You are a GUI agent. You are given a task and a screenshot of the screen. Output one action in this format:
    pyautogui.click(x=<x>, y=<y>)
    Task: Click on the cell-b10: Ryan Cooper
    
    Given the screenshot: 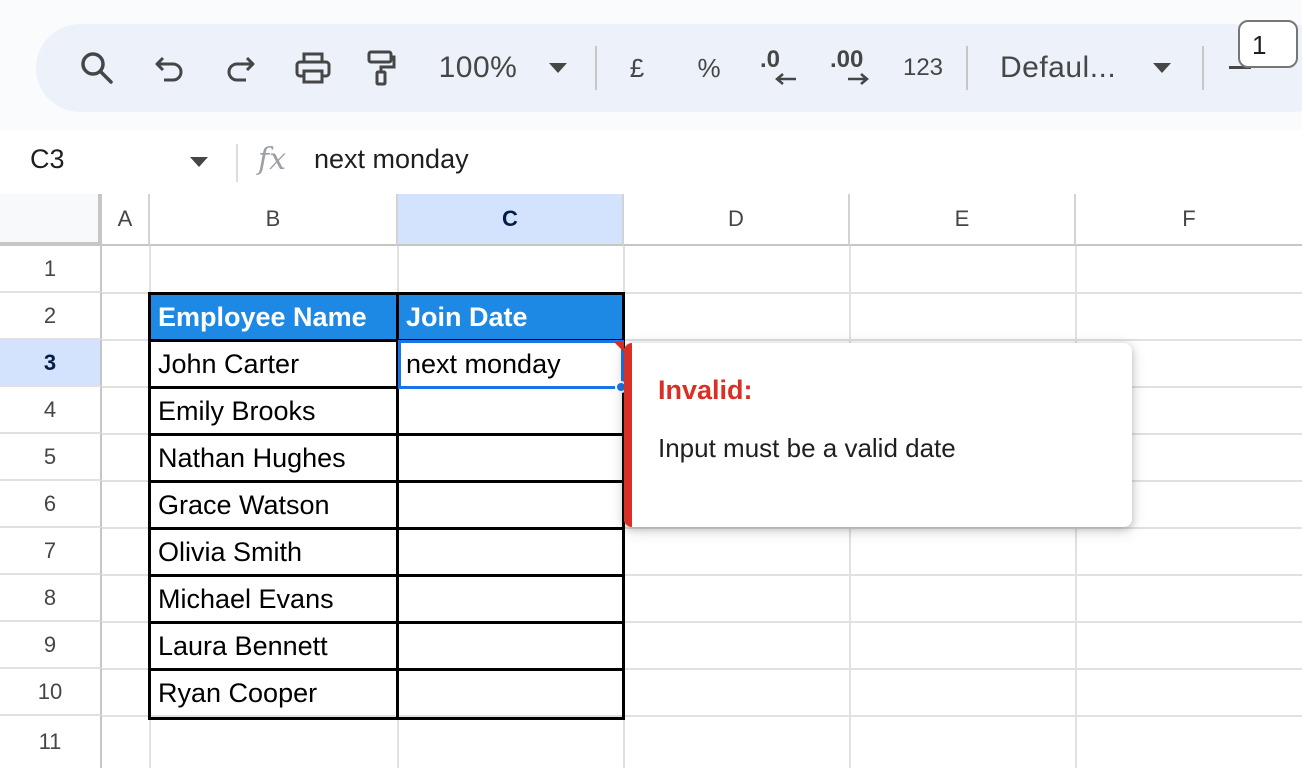 What is the action you would take?
    pyautogui.click(x=274, y=693)
    